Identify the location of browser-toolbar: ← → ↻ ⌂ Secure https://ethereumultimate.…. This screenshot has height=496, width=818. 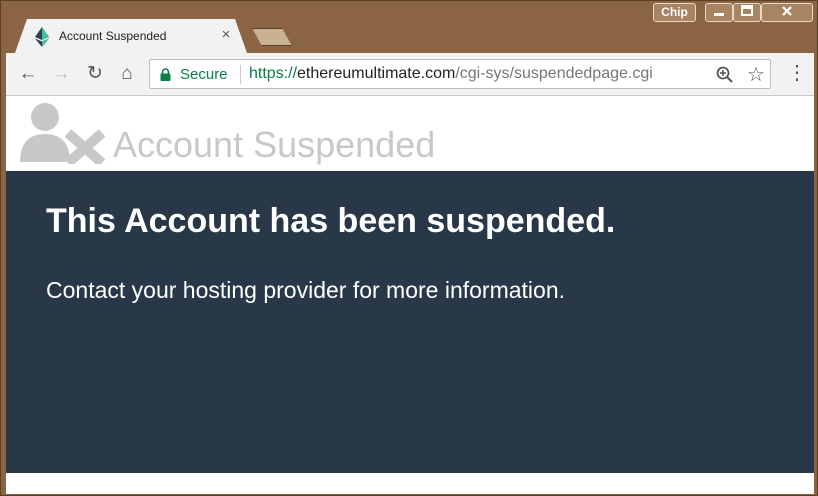
(410, 74).